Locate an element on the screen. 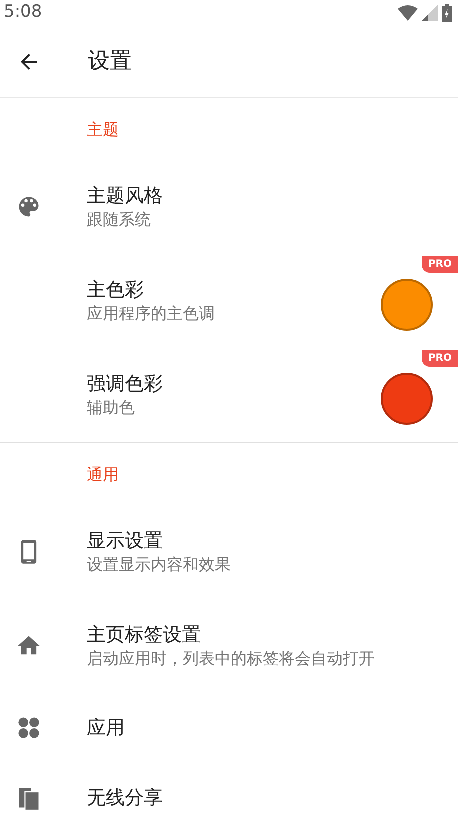  clock-time: 5:08 is located at coordinates (23, 12).